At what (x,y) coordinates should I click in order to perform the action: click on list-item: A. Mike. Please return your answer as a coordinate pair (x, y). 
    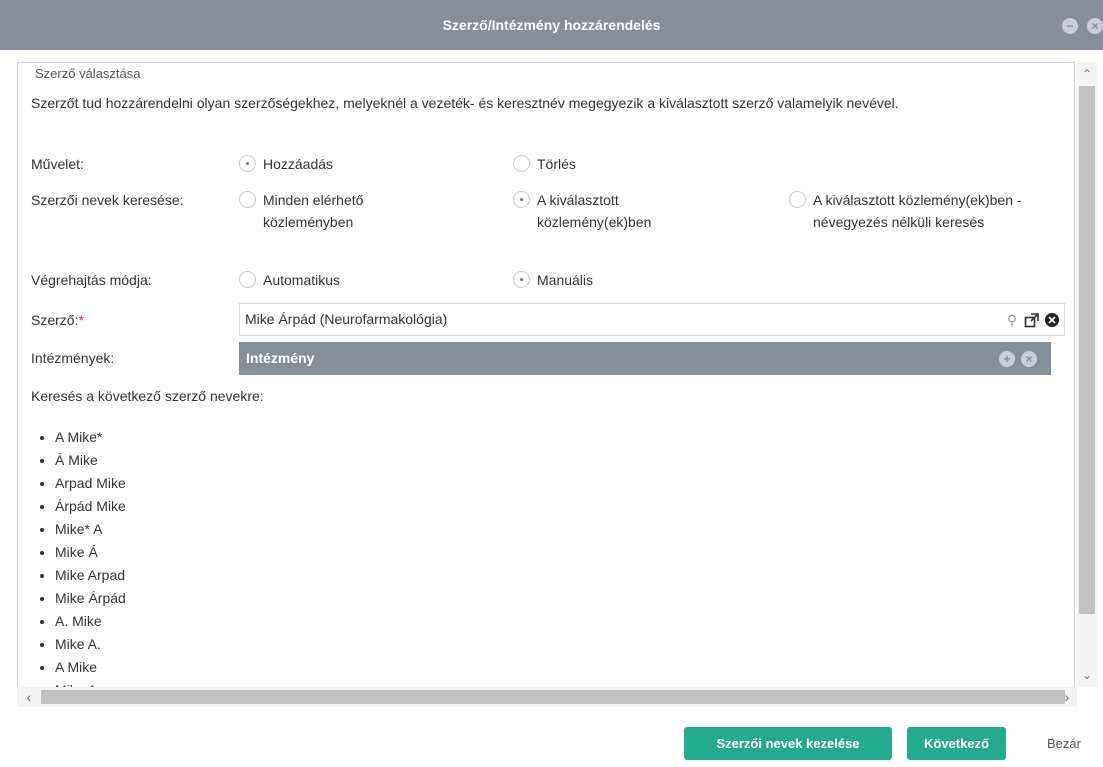
    Looking at the image, I should click on (90, 621).